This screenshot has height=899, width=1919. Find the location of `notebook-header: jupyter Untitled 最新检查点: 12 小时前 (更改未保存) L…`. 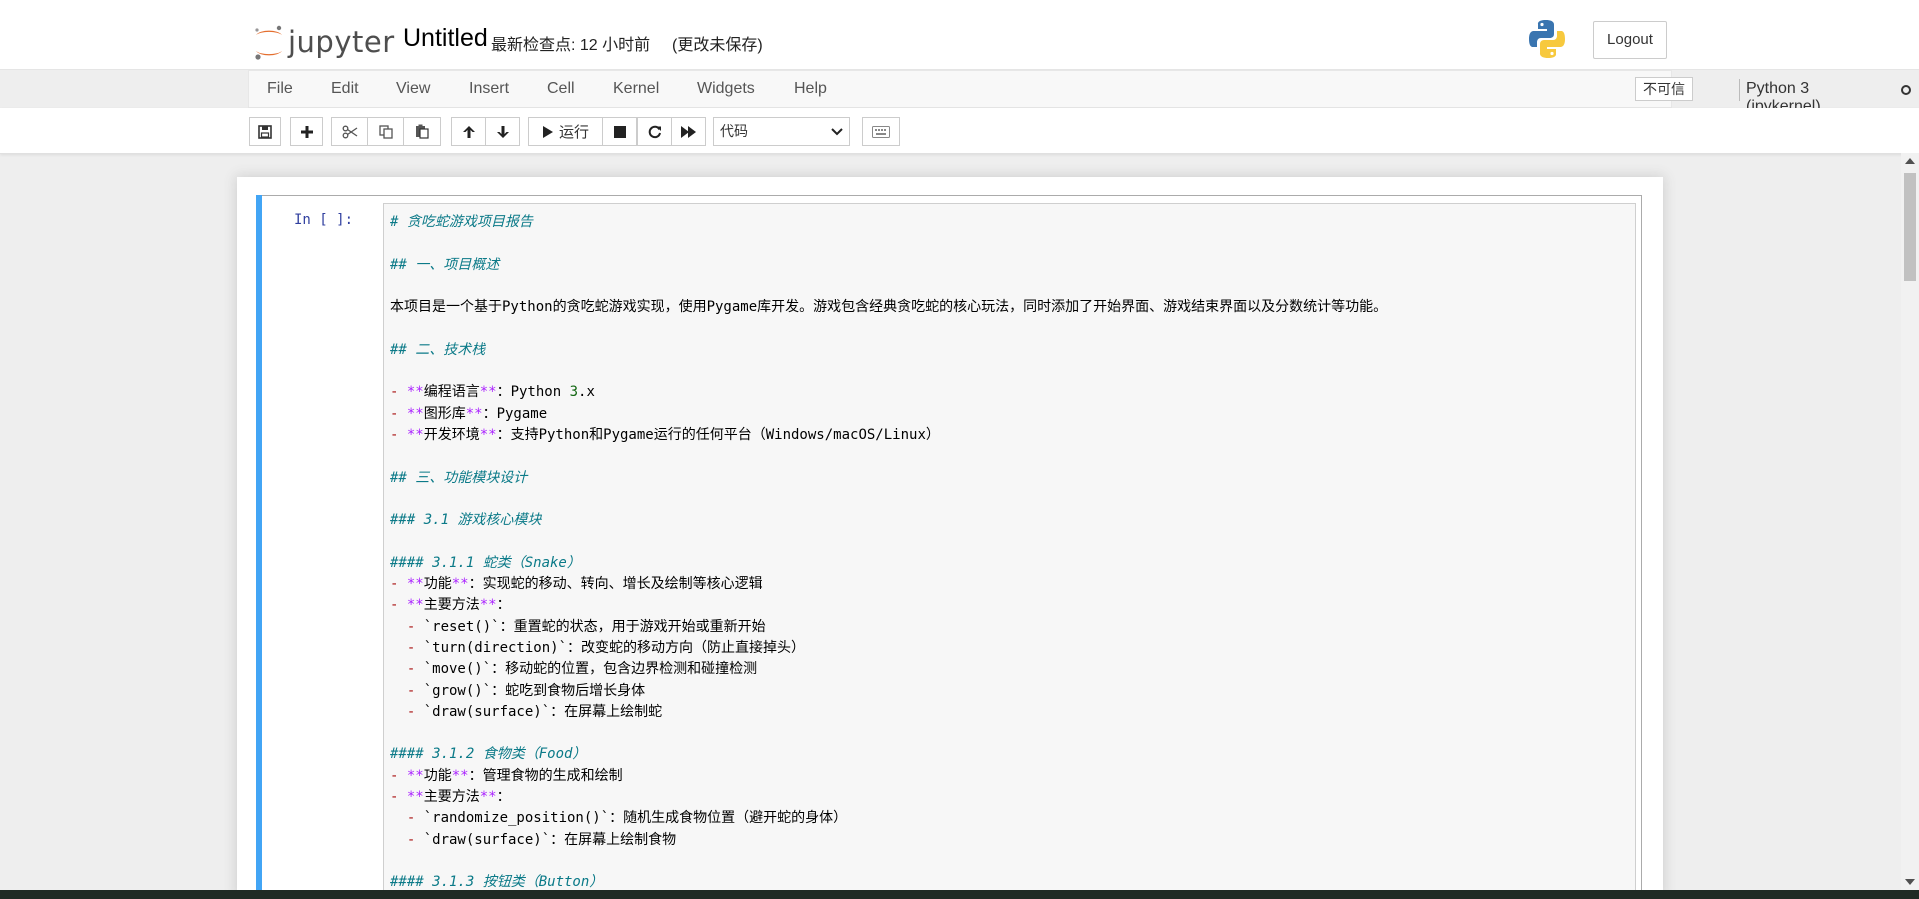

notebook-header: jupyter Untitled 最新检查点: 12 小时前 (更改未保存) L… is located at coordinates (959, 42).